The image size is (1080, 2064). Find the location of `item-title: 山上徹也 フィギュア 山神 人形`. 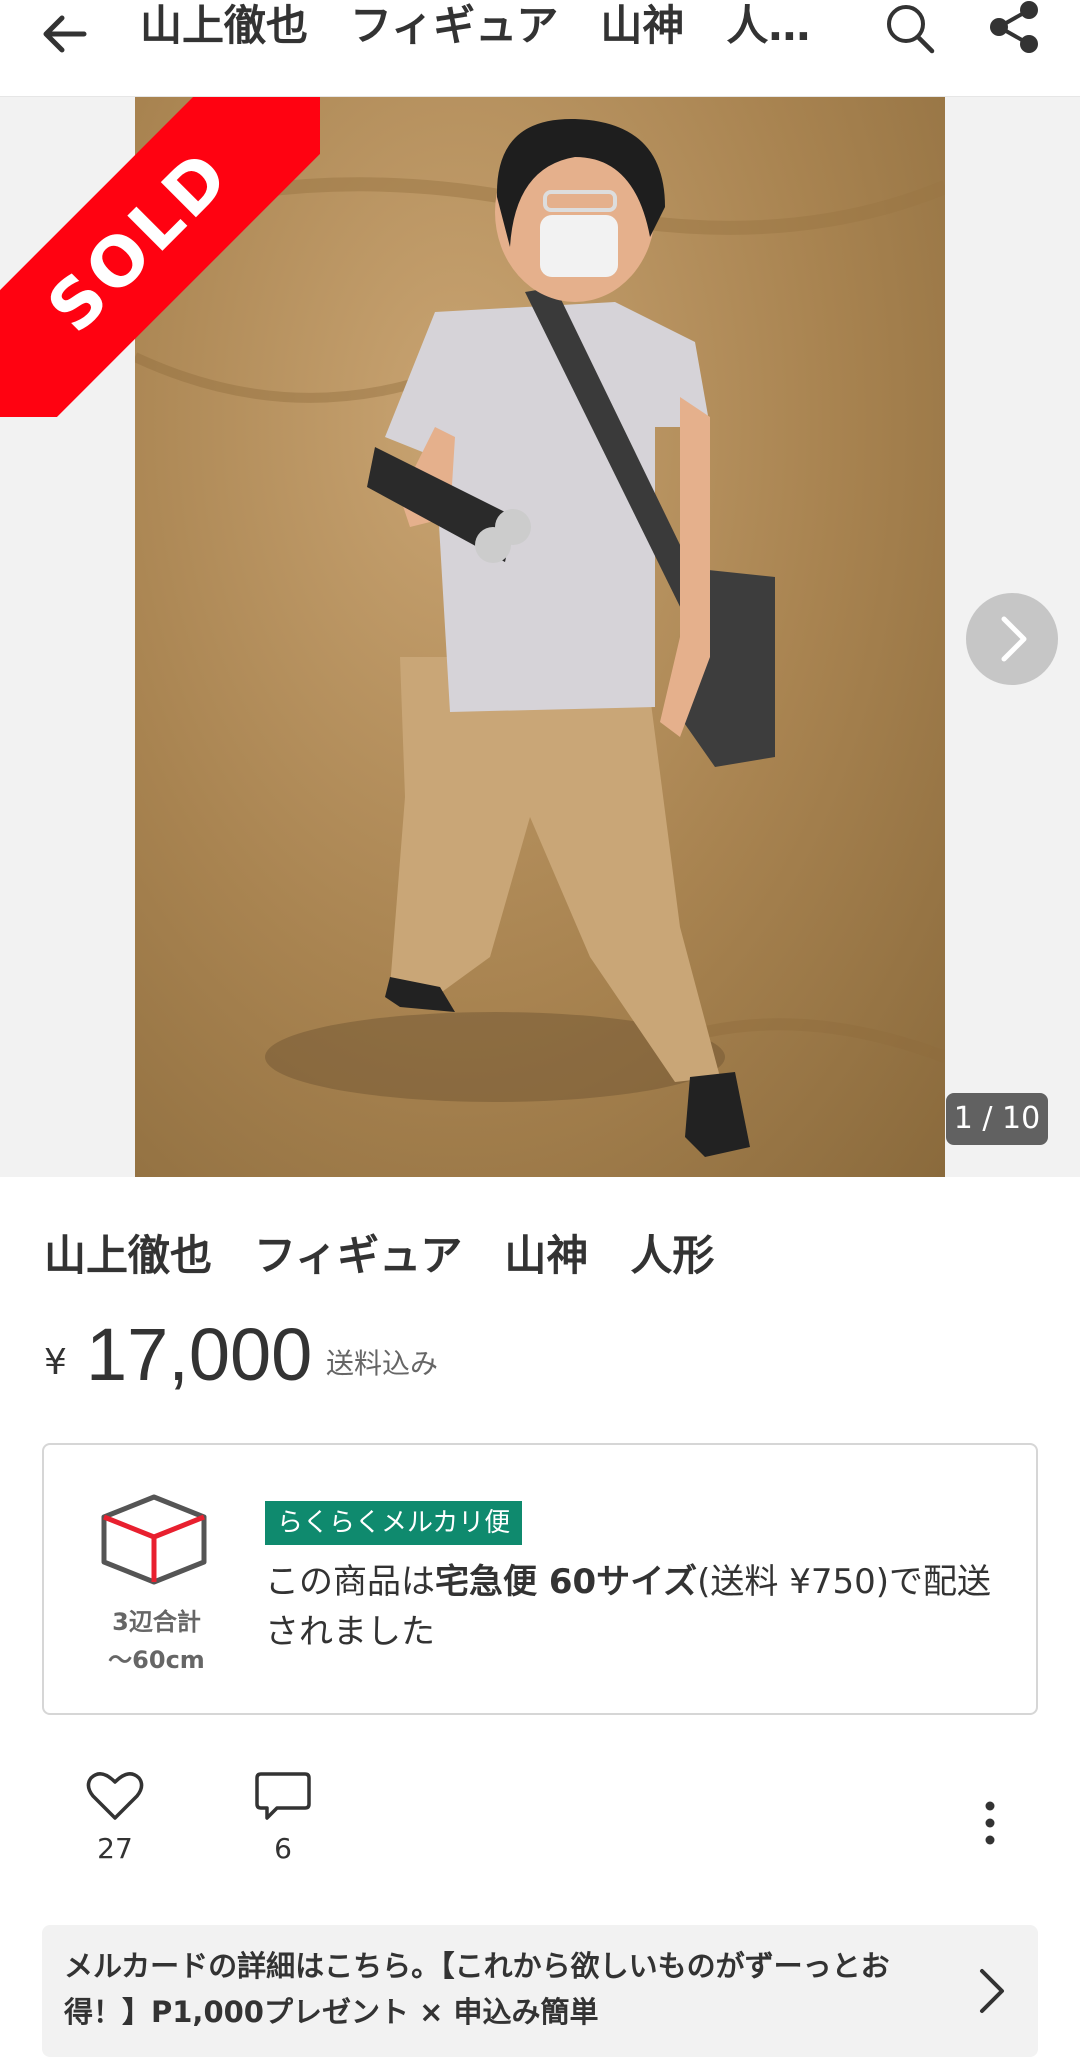

item-title: 山上徹也 フィギュア 山神 人形 is located at coordinates (379, 1255).